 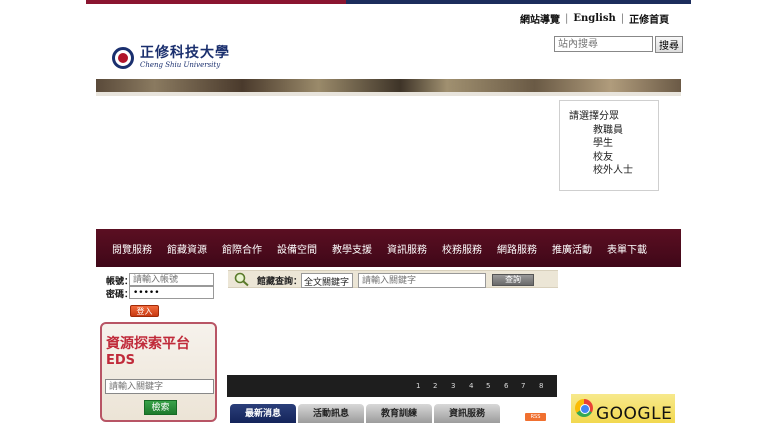 I want to click on google-banner: GOOGLE, so click(x=623, y=408).